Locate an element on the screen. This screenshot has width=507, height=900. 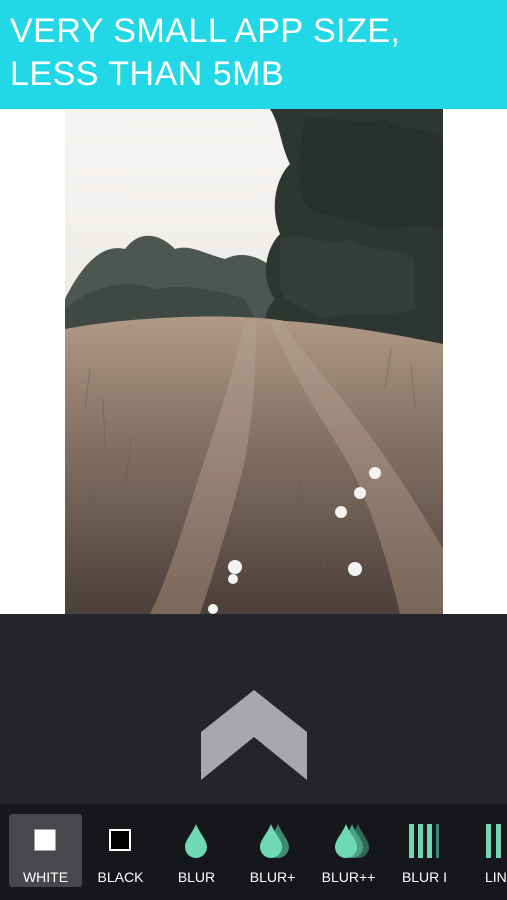
tool-blur: BLUR is located at coordinates (196, 850).